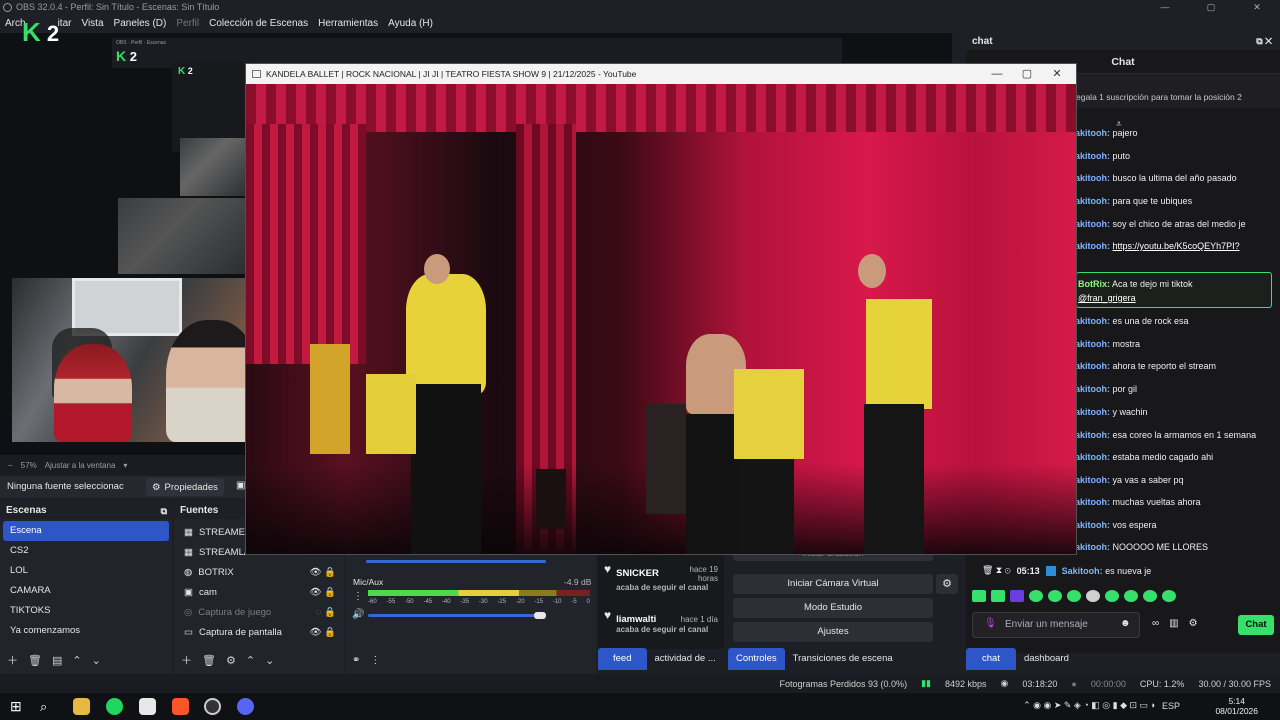  What do you see at coordinates (259, 632) in the screenshot?
I see `source-item: ▭ Captura de pantalla 👁 🔒` at bounding box center [259, 632].